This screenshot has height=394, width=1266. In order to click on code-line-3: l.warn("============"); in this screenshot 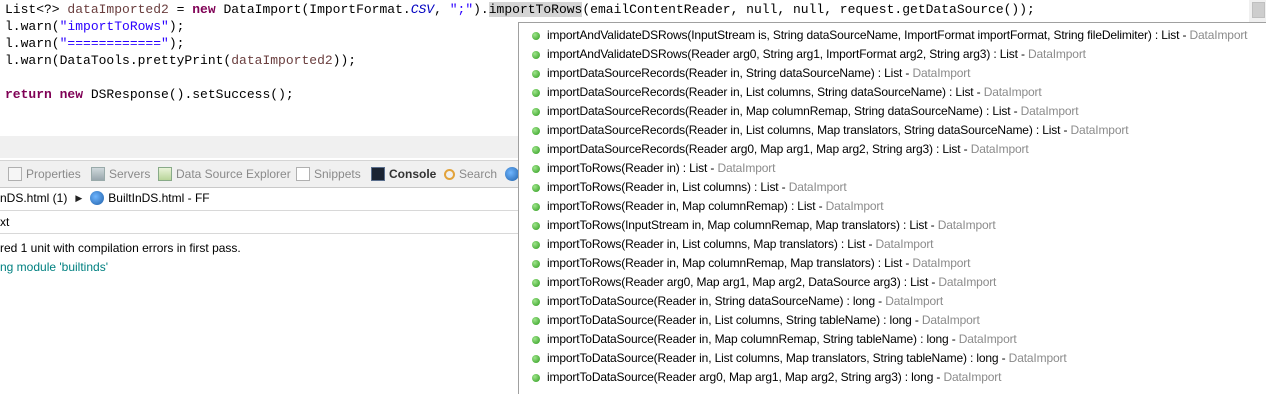, I will do `click(94, 43)`.